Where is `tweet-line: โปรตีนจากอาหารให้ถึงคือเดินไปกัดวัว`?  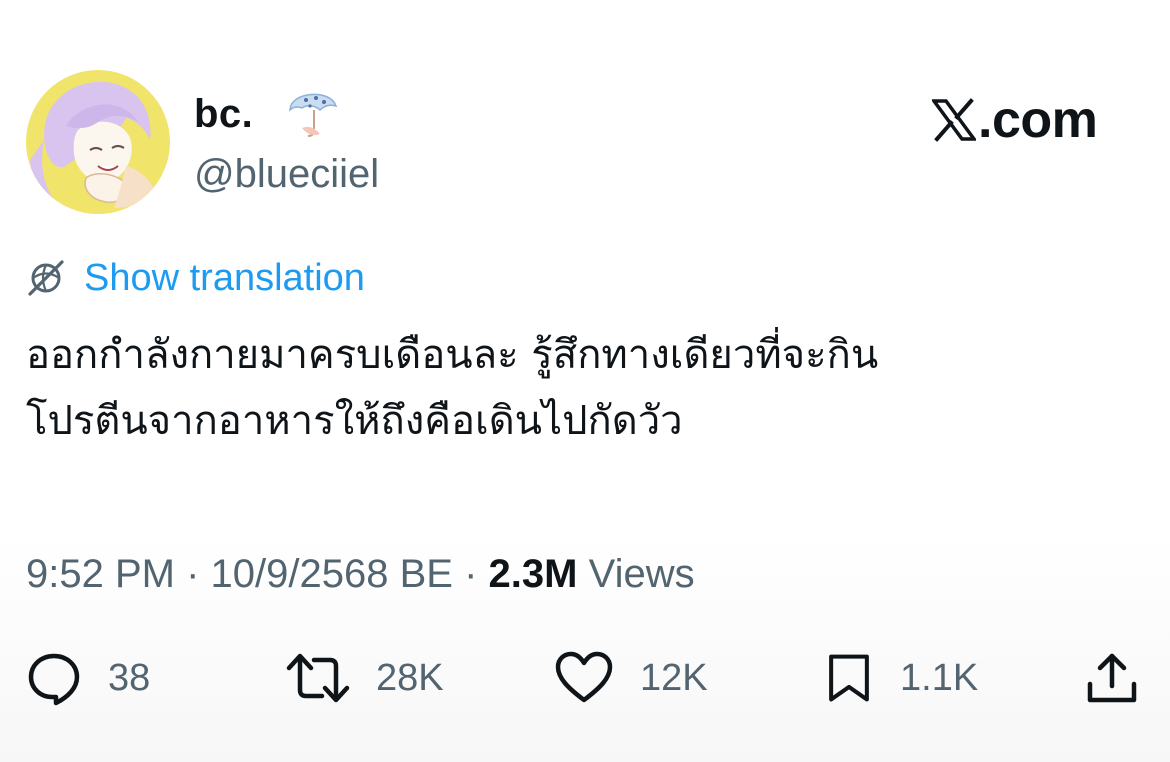
tweet-line: โปรตีนจากอาหารให้ถึงคือเดินไปกัดวัว is located at coordinates (354, 421).